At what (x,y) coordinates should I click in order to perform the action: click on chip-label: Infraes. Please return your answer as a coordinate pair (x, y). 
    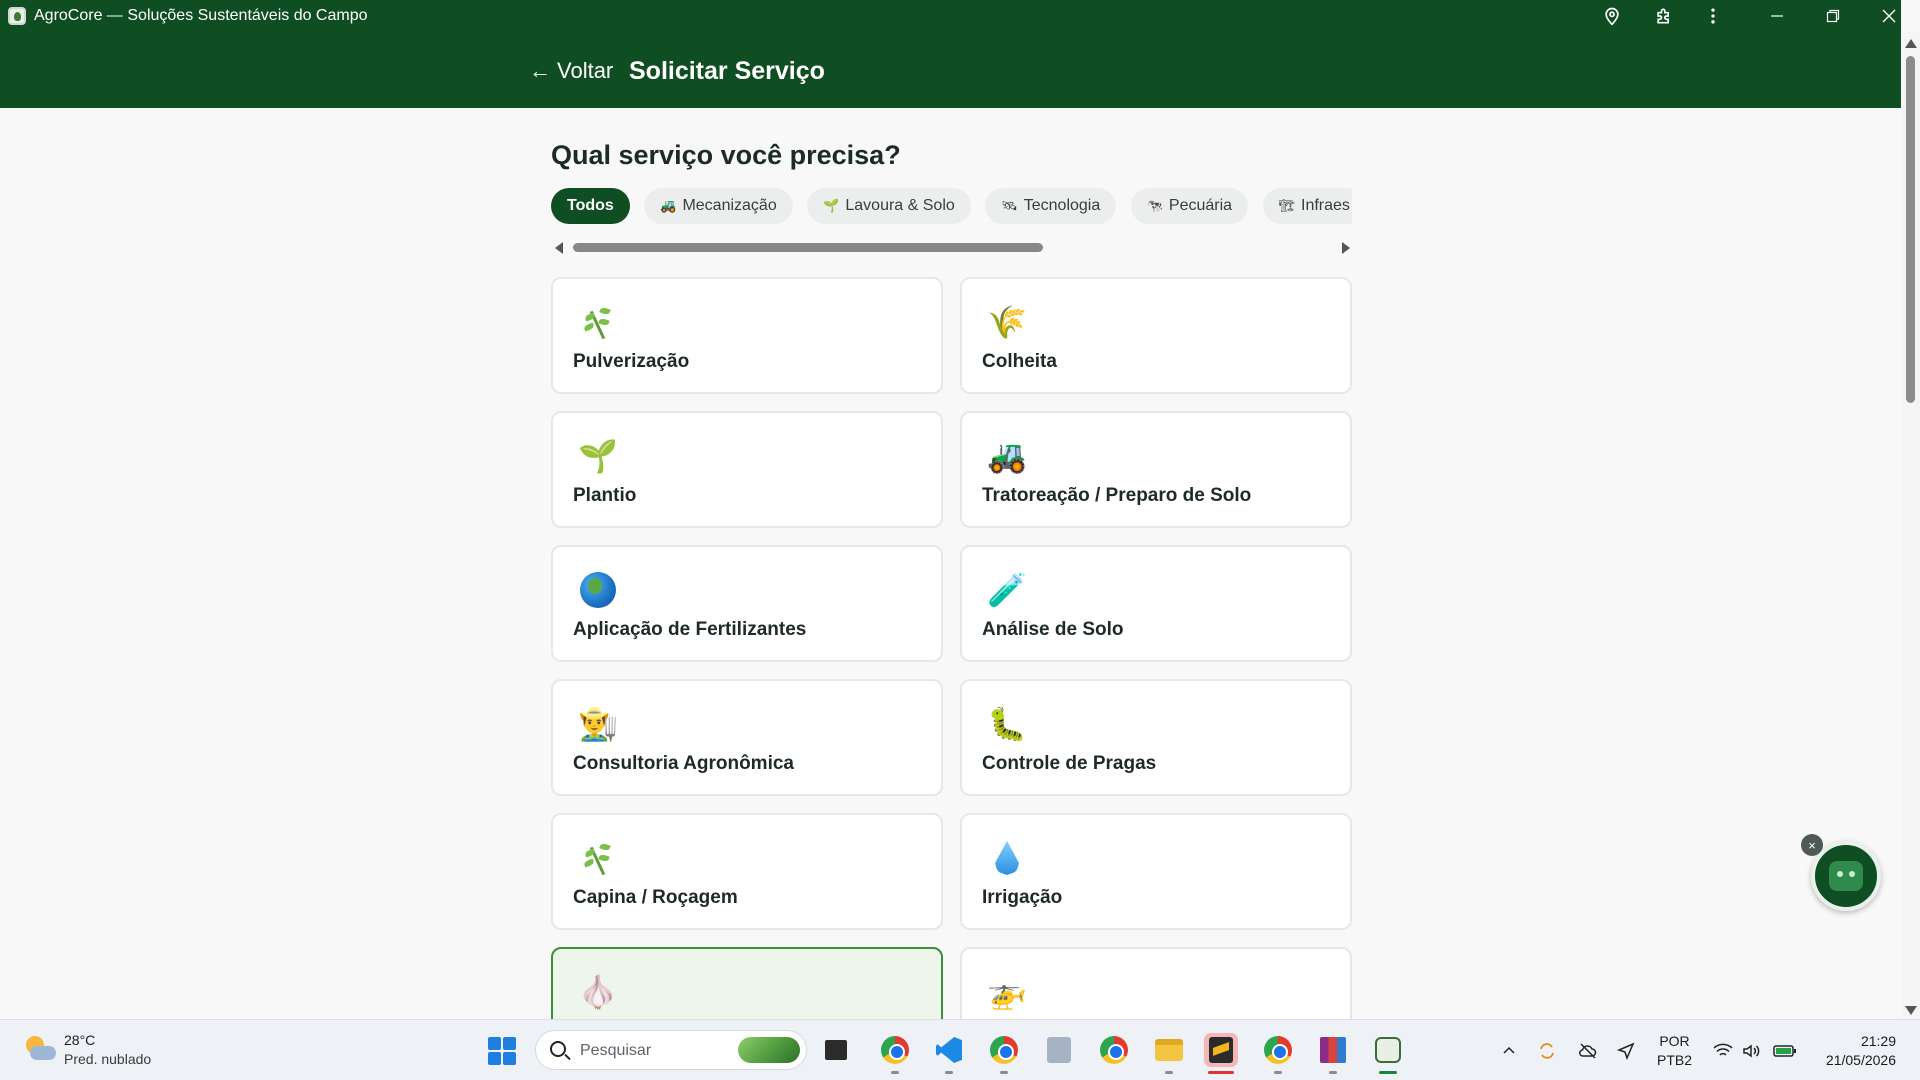
    Looking at the image, I should click on (1325, 205).